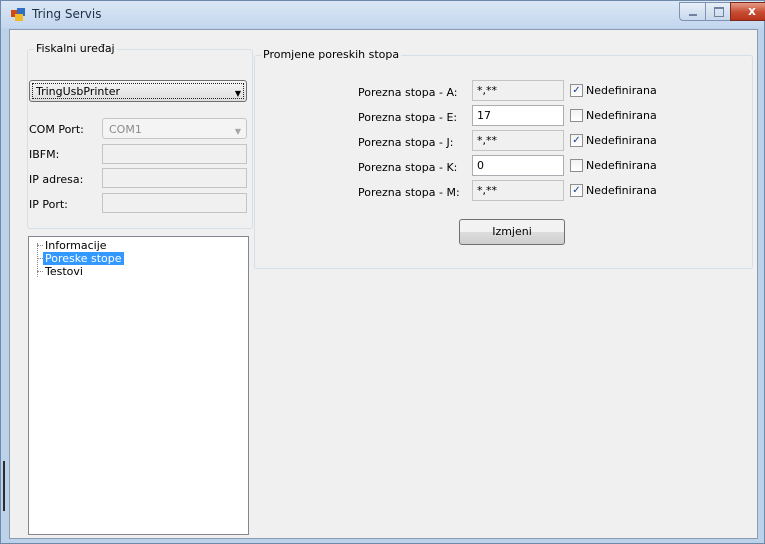 The height and width of the screenshot is (544, 765). Describe the element at coordinates (487, 90) in the screenshot. I see `rate-a-value: *,**` at that location.